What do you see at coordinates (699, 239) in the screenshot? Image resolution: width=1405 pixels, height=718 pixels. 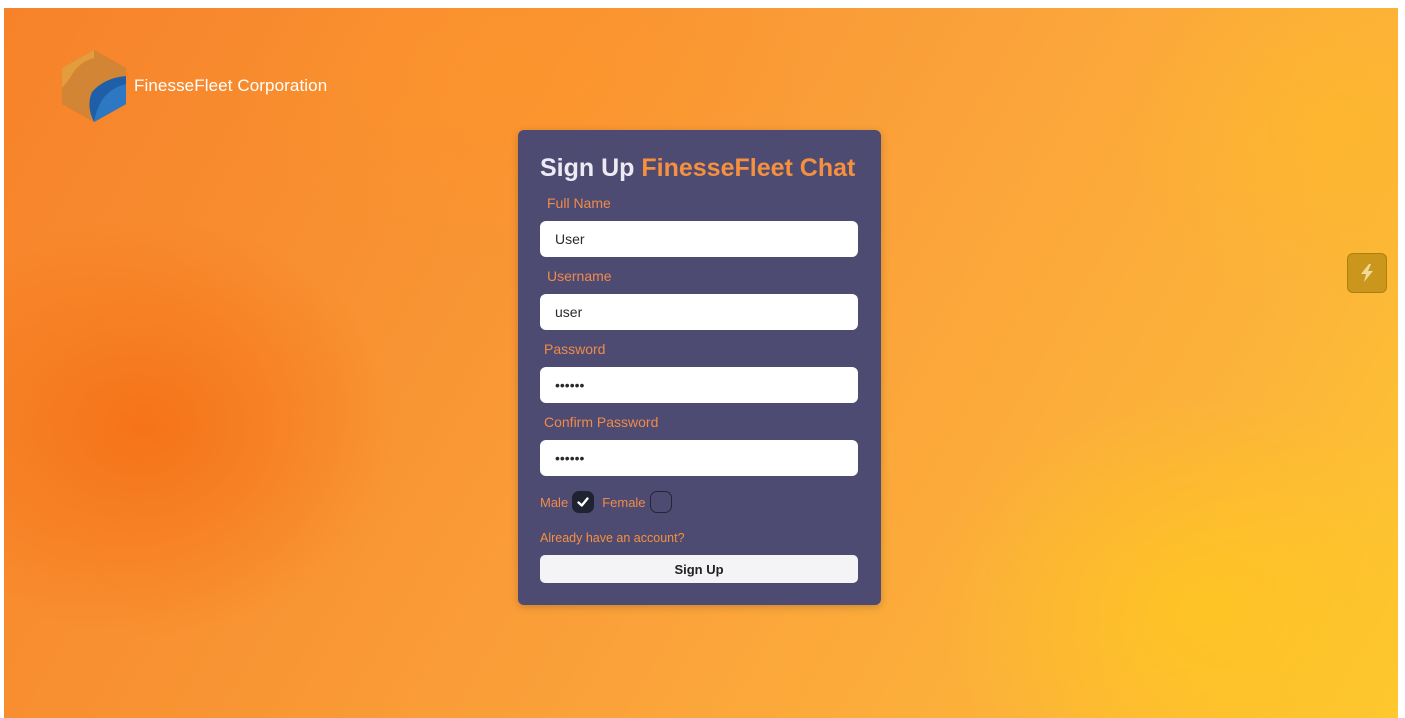 I see `full-name-input` at bounding box center [699, 239].